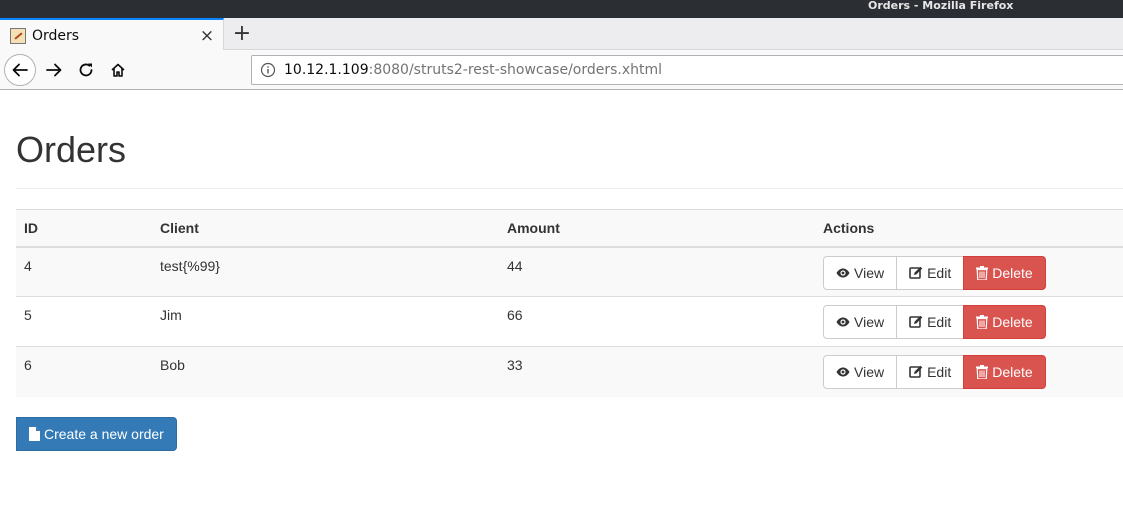 This screenshot has height=514, width=1123. I want to click on url-host: 10.12.1.109, so click(326, 70).